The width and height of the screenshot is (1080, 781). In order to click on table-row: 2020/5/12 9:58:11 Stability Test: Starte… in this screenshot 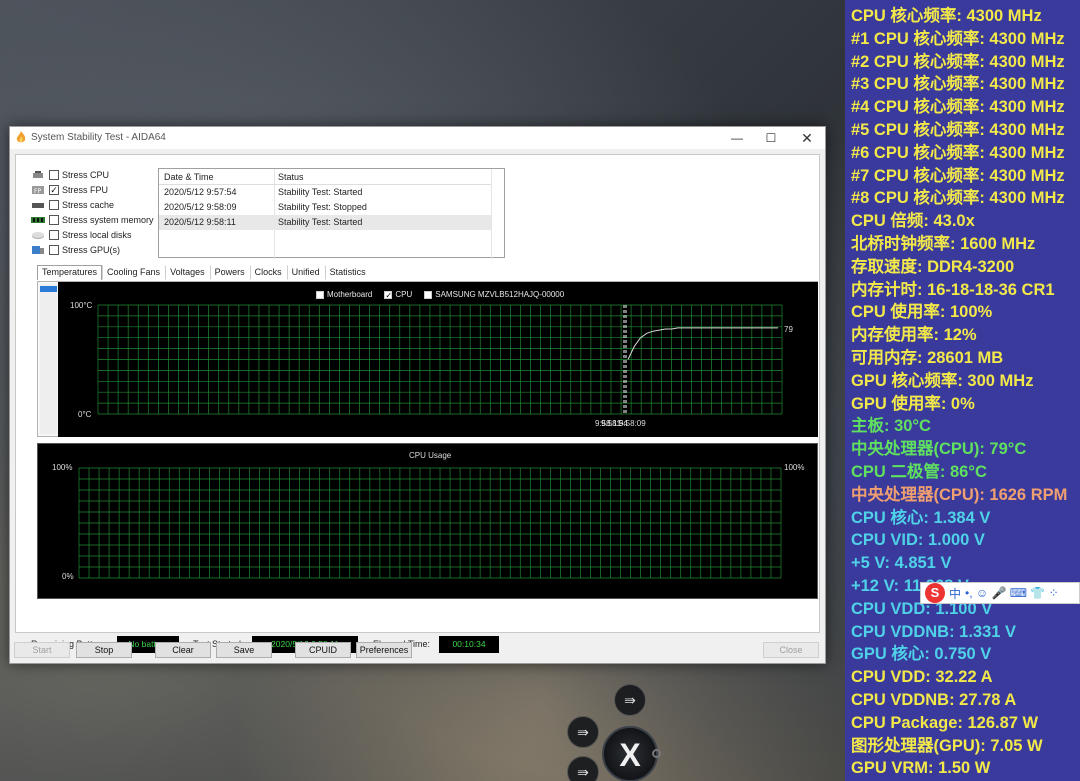, I will do `click(325, 222)`.